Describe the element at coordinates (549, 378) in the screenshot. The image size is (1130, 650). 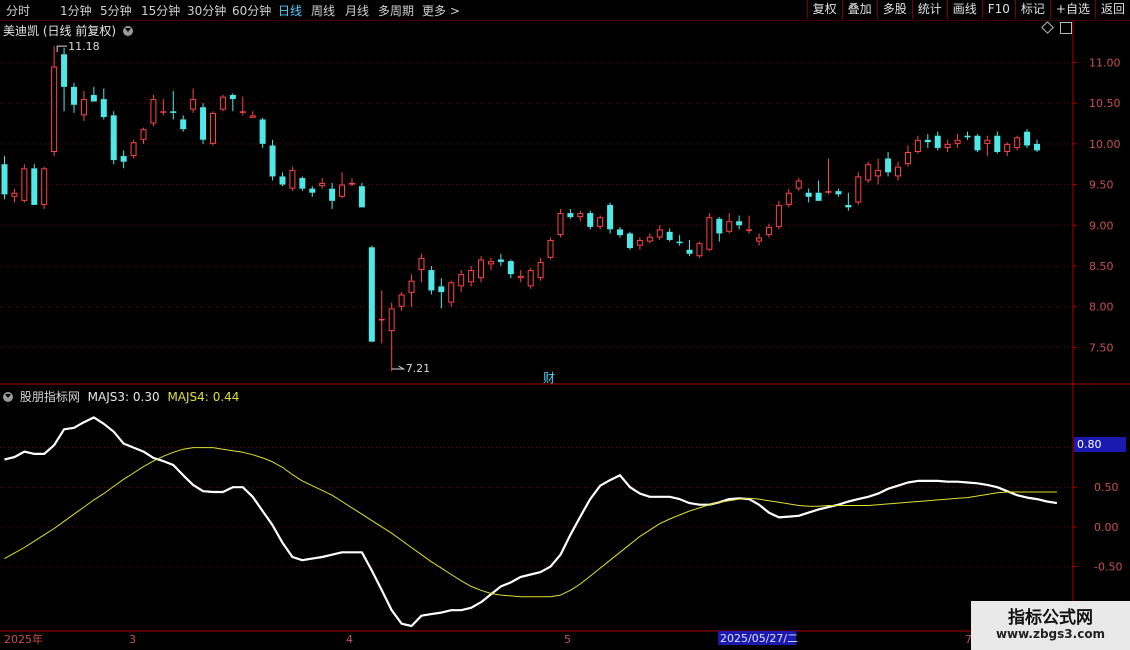
I see `finance-event-marker: 财` at that location.